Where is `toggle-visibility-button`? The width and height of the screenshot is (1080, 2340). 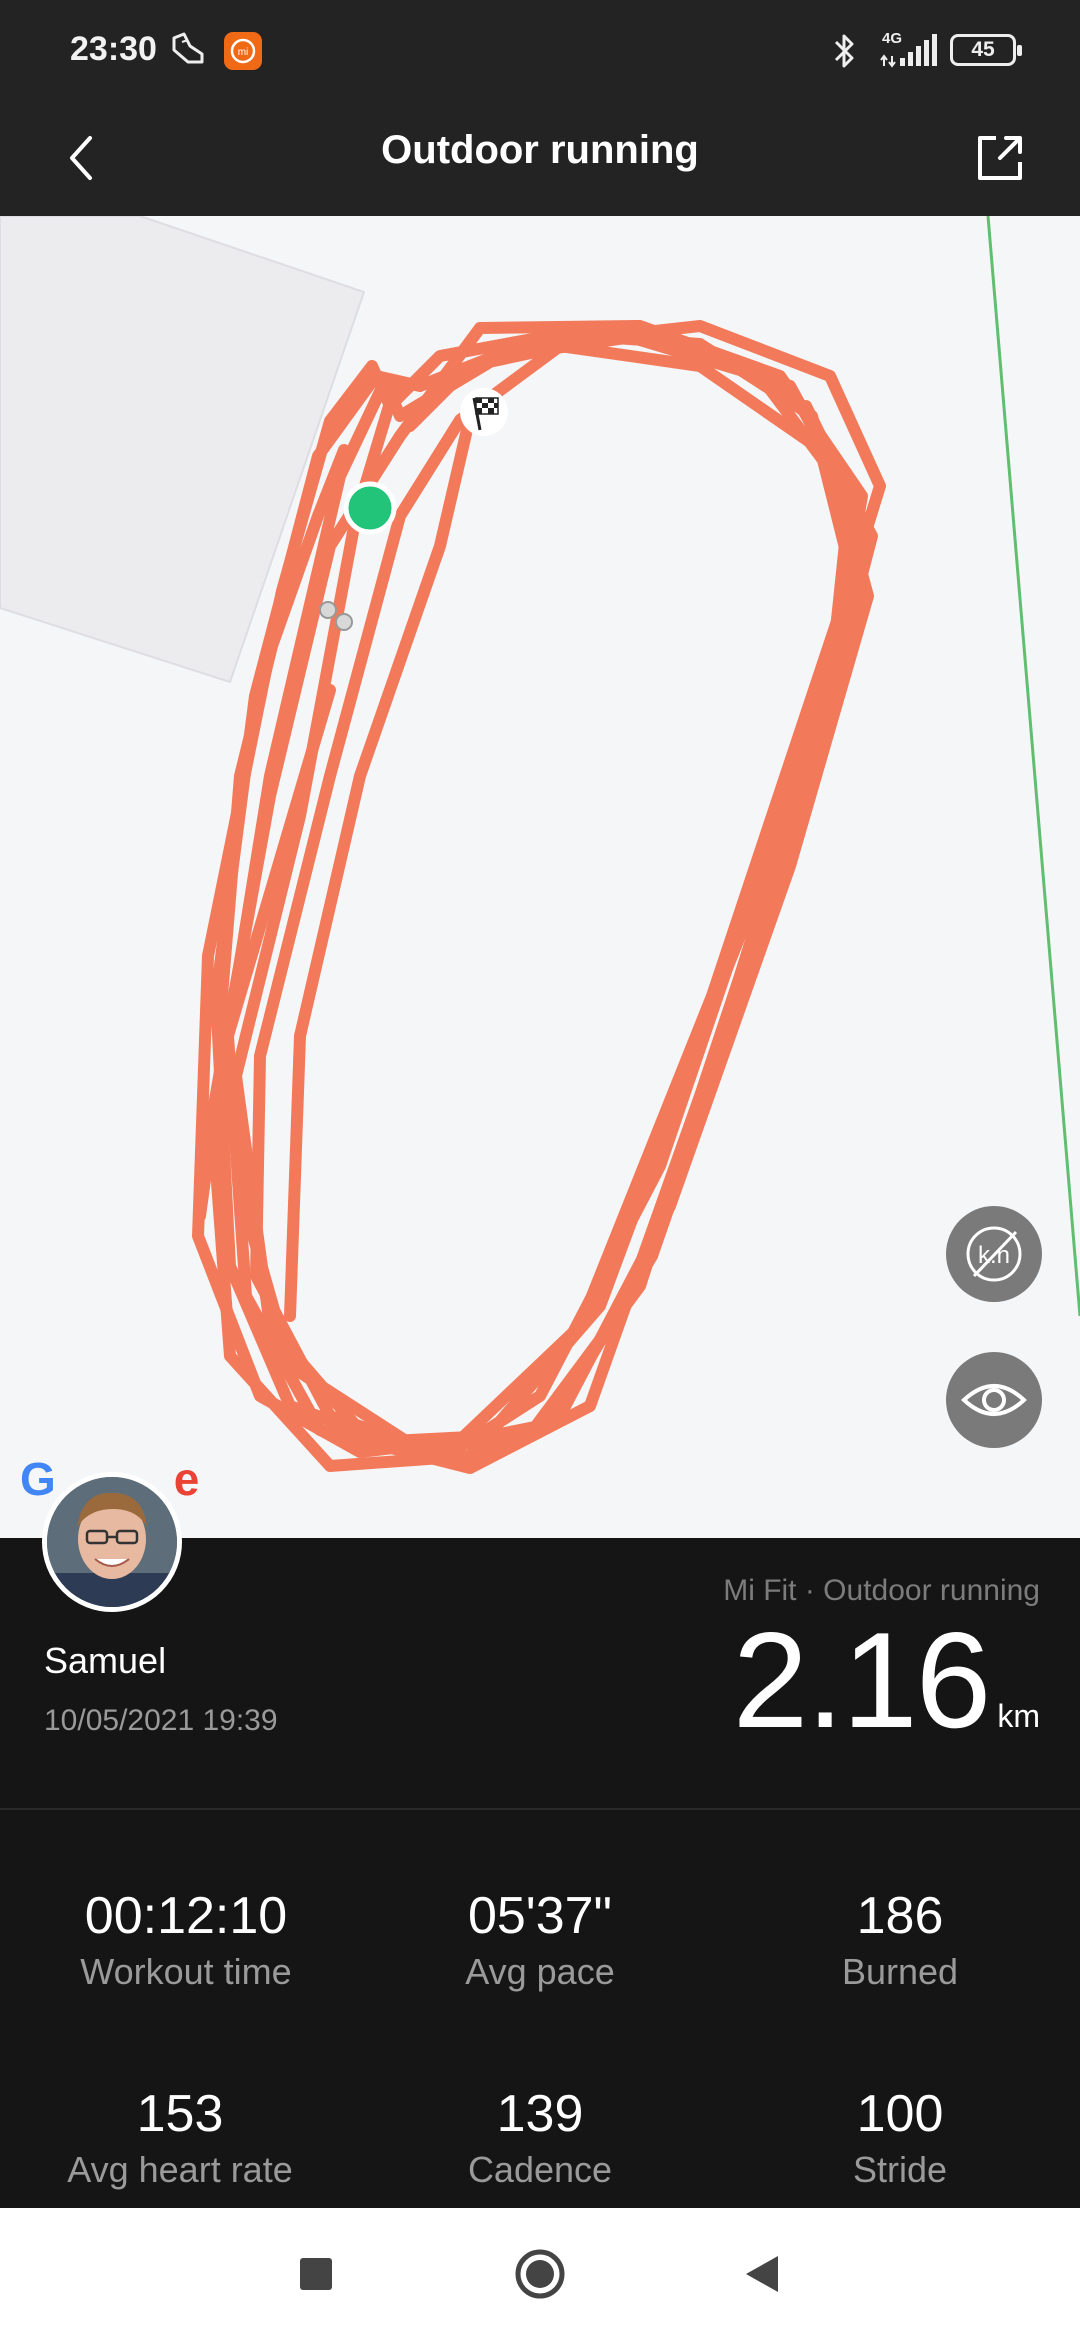 toggle-visibility-button is located at coordinates (994, 1400).